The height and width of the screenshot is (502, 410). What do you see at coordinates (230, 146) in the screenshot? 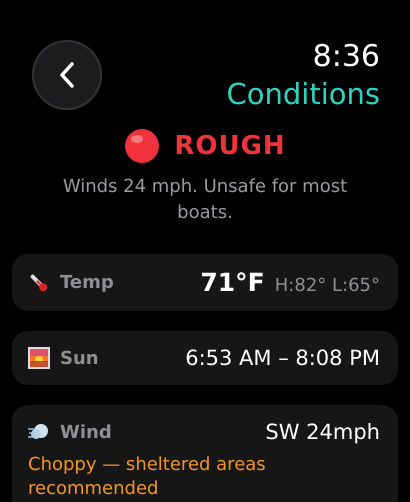
I see `status-label: ROUGH` at bounding box center [230, 146].